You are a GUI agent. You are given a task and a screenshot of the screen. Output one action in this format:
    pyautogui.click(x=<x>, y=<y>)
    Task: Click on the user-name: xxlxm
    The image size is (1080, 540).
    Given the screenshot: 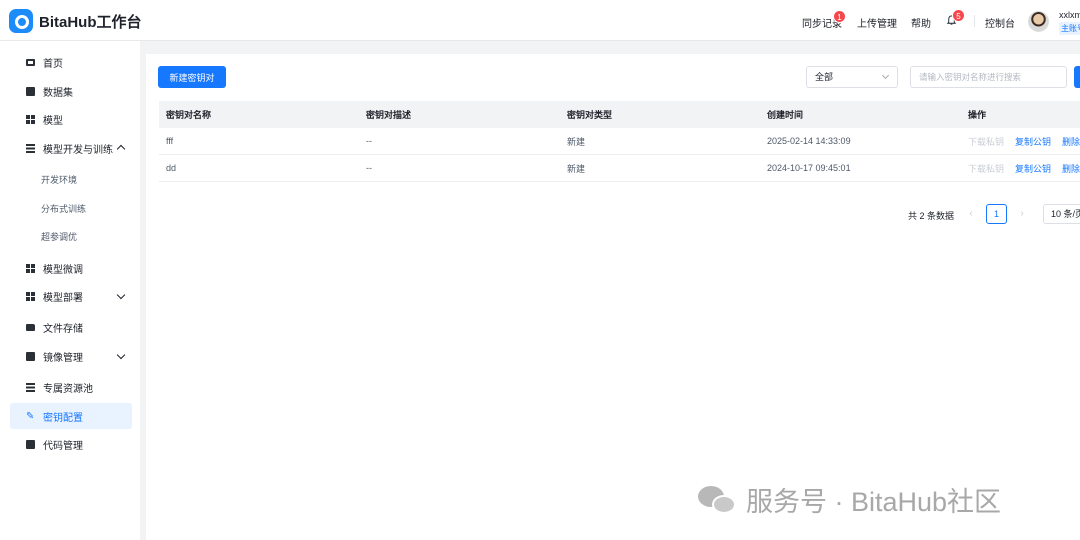 What is the action you would take?
    pyautogui.click(x=1069, y=15)
    